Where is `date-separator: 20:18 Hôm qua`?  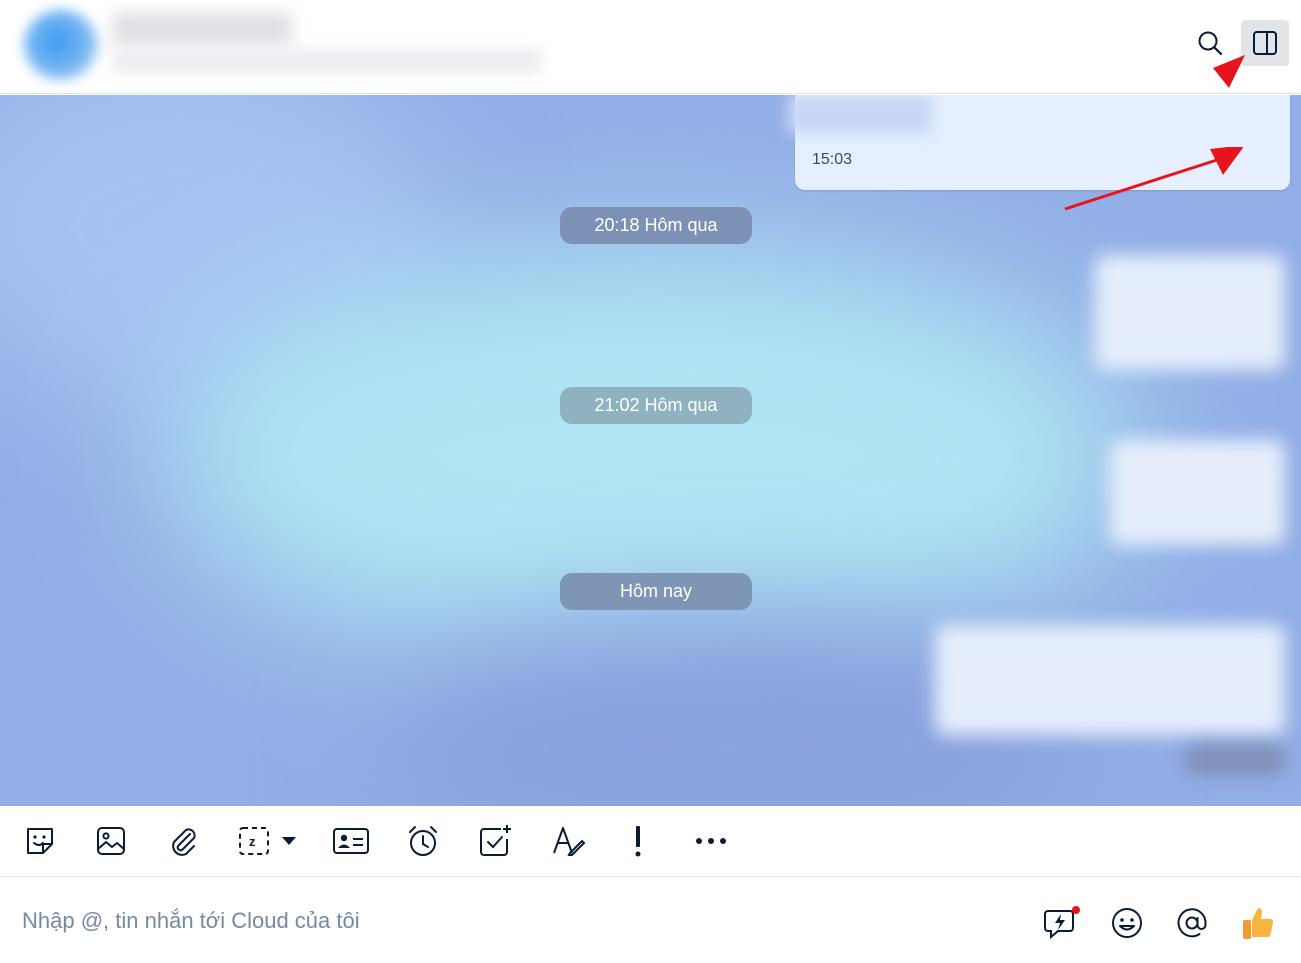
date-separator: 20:18 Hôm qua is located at coordinates (656, 225).